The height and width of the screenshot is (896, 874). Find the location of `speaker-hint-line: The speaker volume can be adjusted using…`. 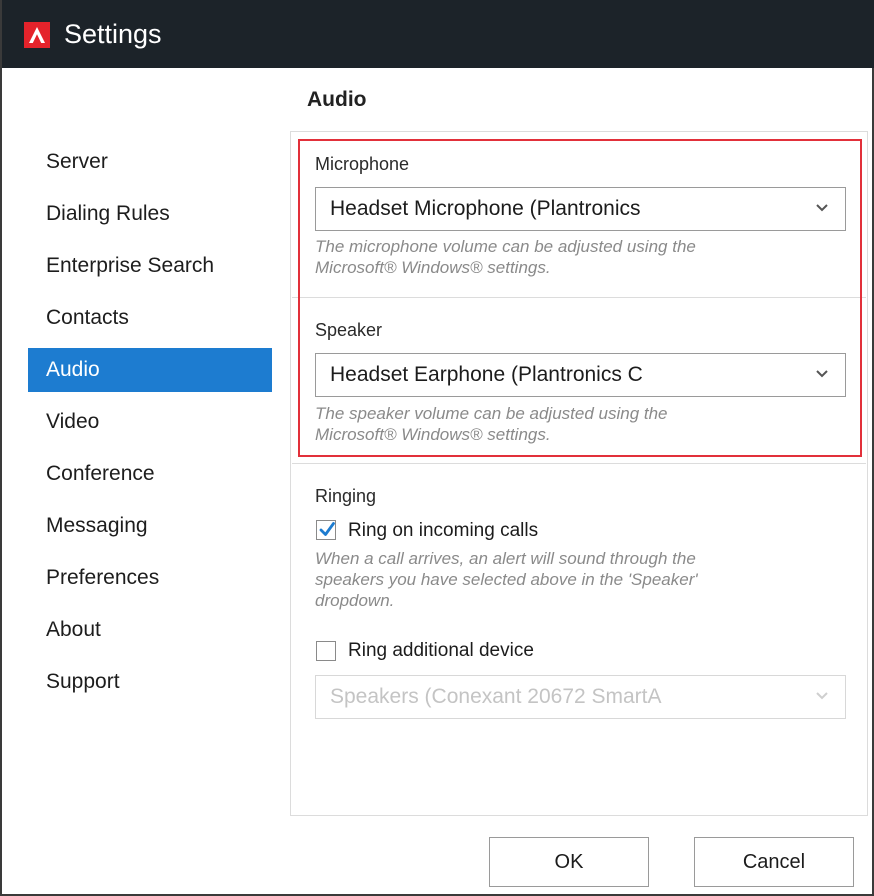

speaker-hint-line: The speaker volume can be adjusted using… is located at coordinates (491, 413).